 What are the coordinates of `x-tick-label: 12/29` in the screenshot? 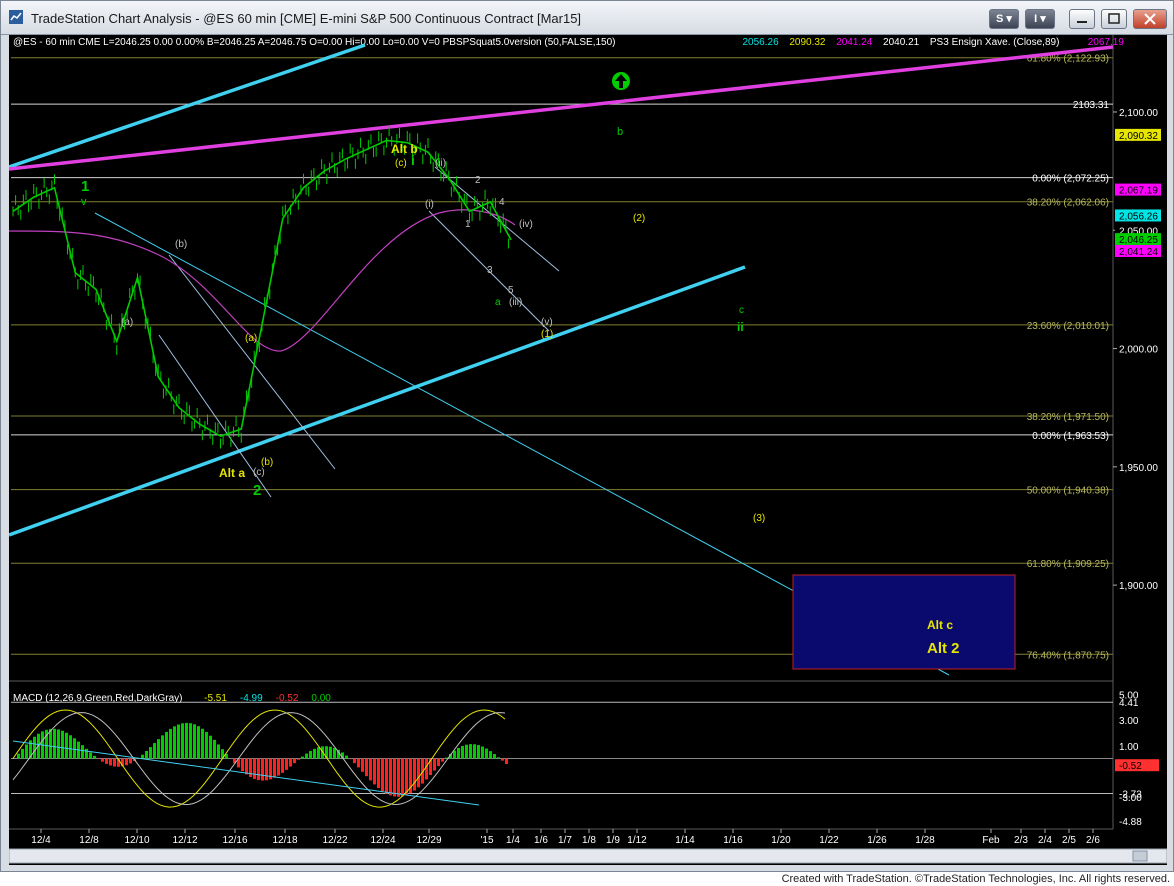 It's located at (428, 840).